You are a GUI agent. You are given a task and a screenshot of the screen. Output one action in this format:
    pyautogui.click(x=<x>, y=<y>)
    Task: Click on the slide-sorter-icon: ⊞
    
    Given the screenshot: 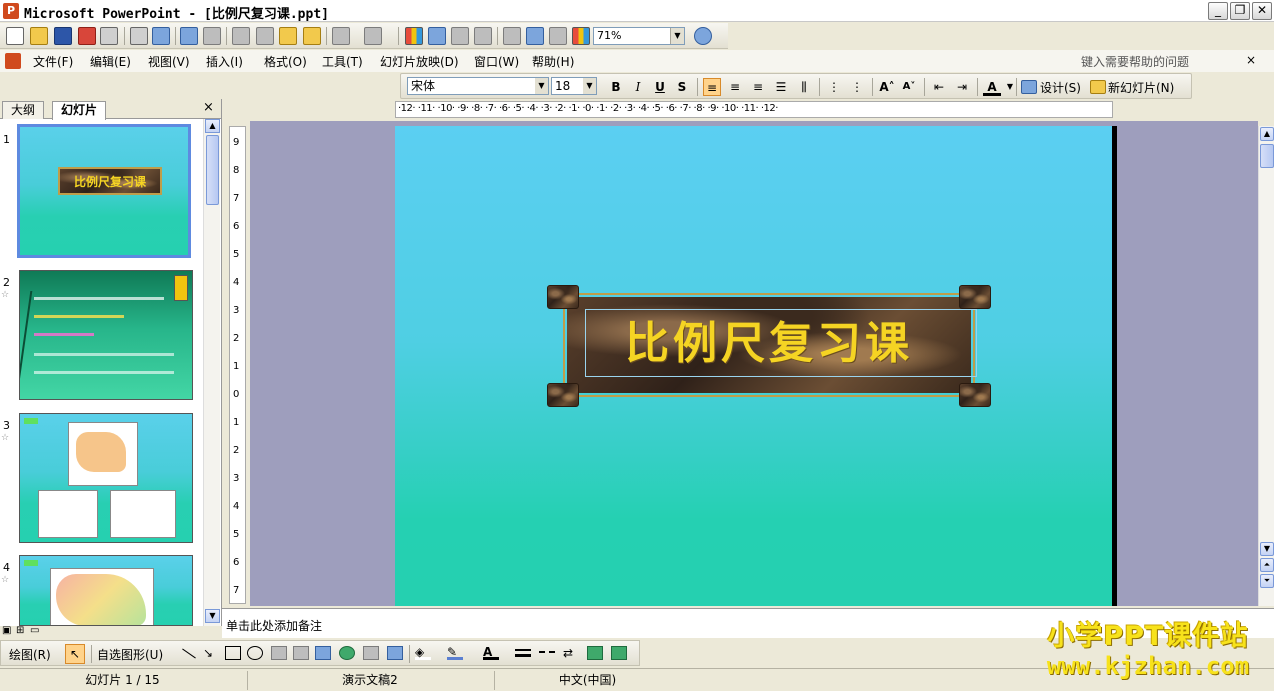 What is the action you would take?
    pyautogui.click(x=20, y=630)
    